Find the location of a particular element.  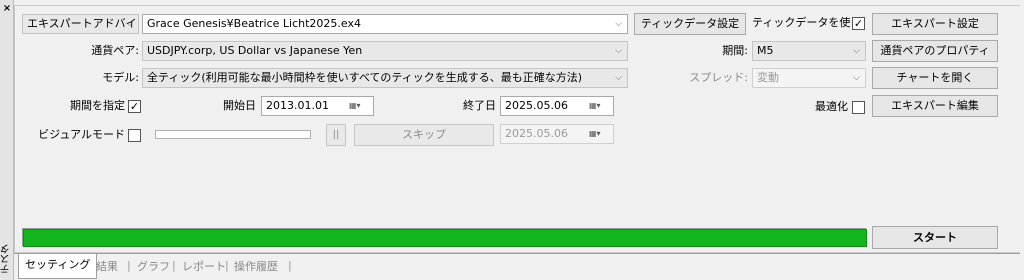

optimization-checkbox is located at coordinates (858, 107).